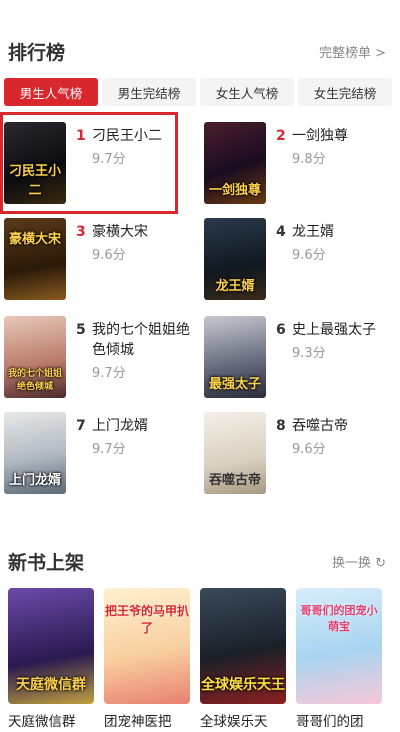 This screenshot has width=400, height=732. I want to click on full-ranking-link: 完整榜单 >, so click(352, 51).